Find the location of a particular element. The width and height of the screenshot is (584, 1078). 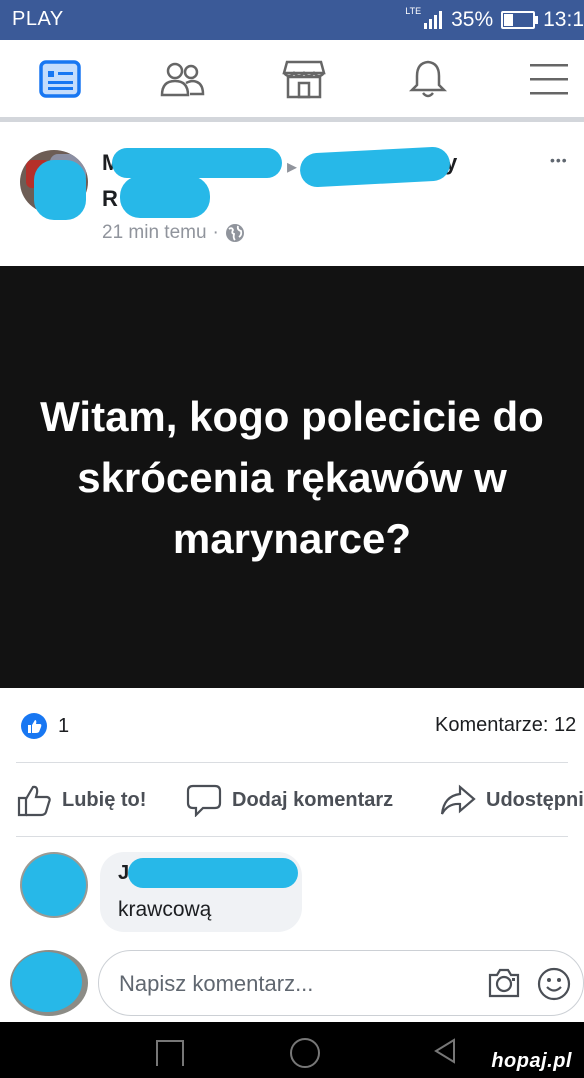

post-meta: 21 min temu · is located at coordinates (173, 233).